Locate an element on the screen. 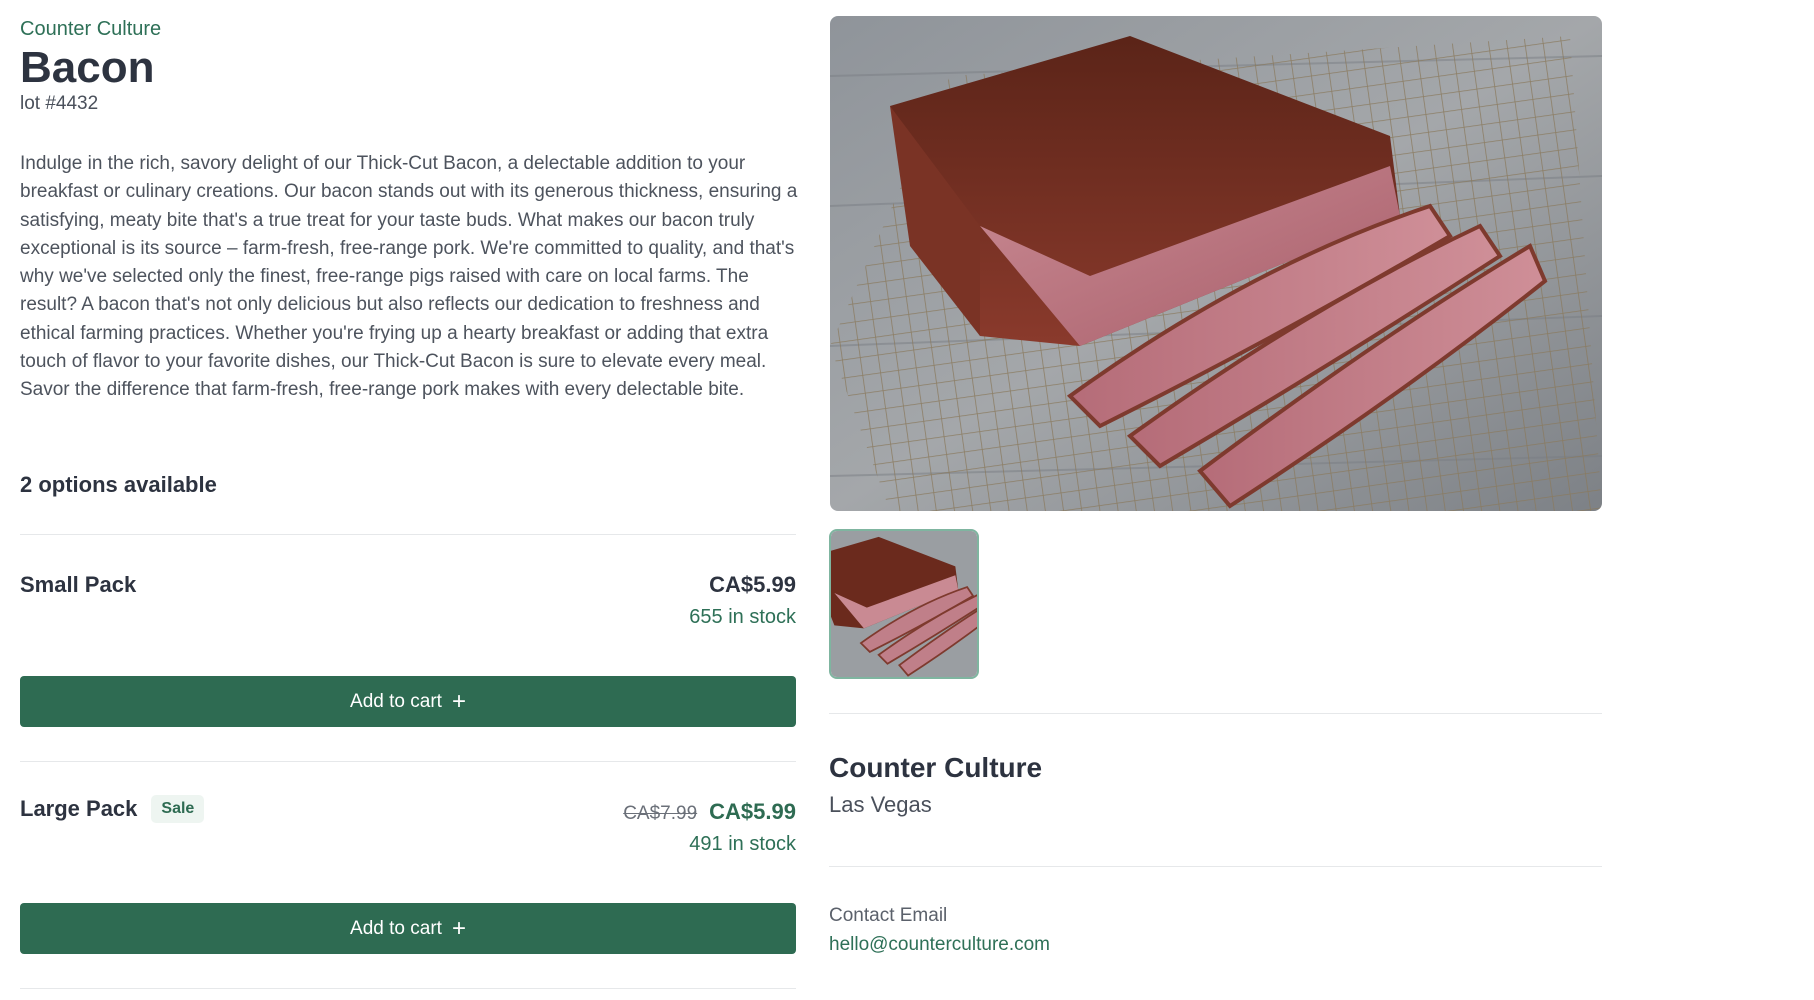 This screenshot has width=1814, height=1000. vendor-link: Counter Culture is located at coordinates (90, 29).